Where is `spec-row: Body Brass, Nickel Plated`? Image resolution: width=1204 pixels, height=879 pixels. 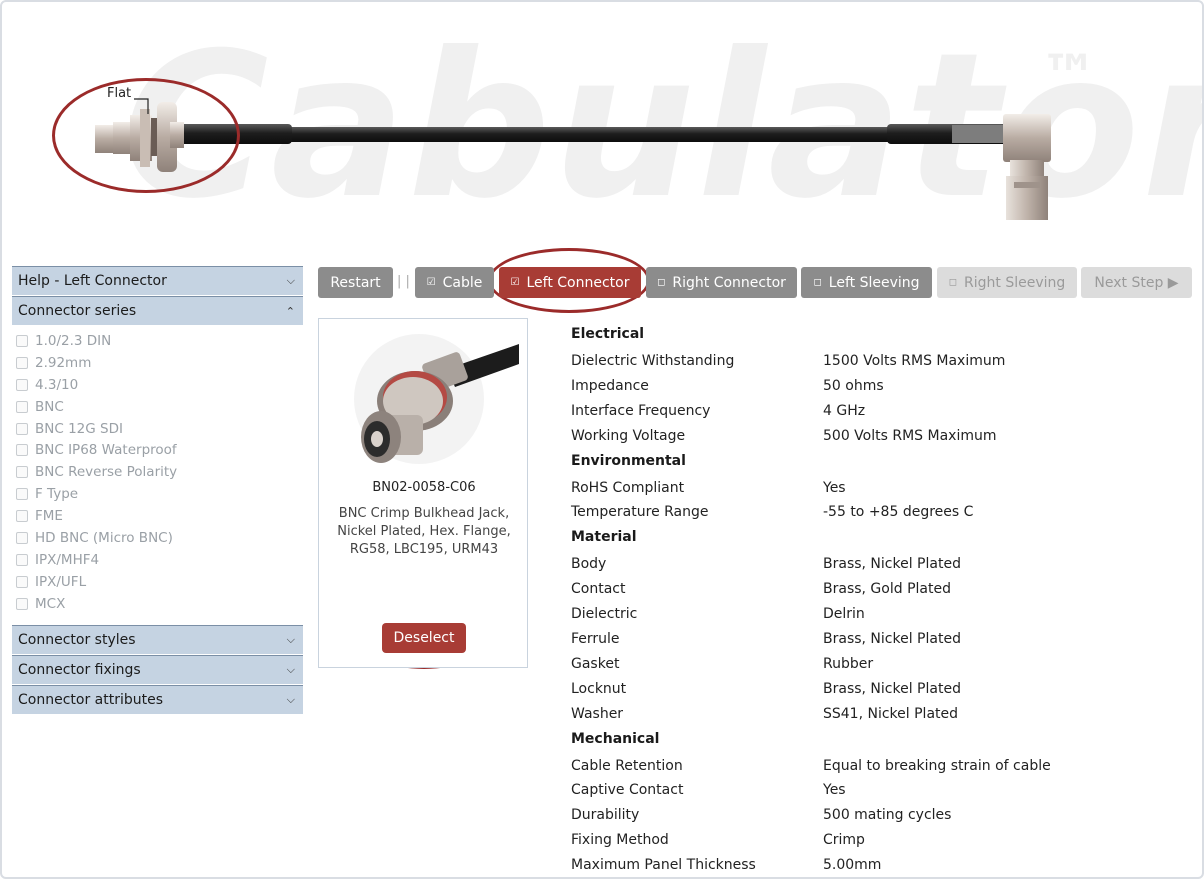 spec-row: Body Brass, Nickel Plated is located at coordinates (881, 564).